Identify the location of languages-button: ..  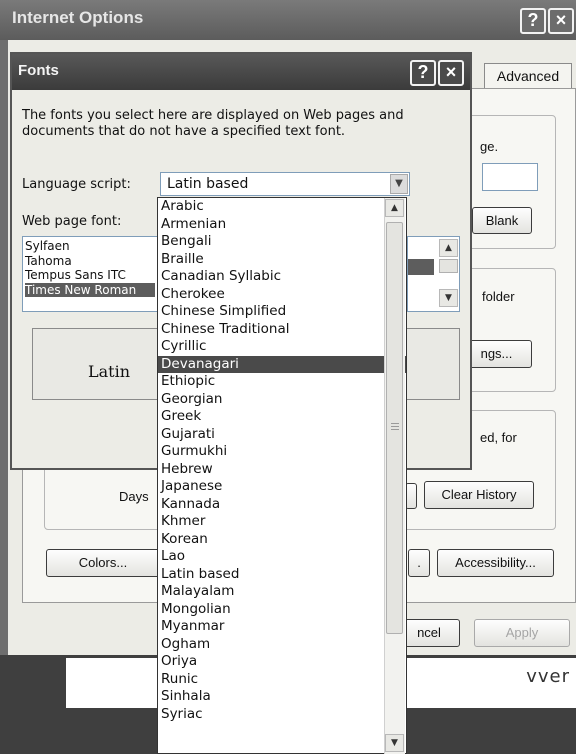
(419, 563).